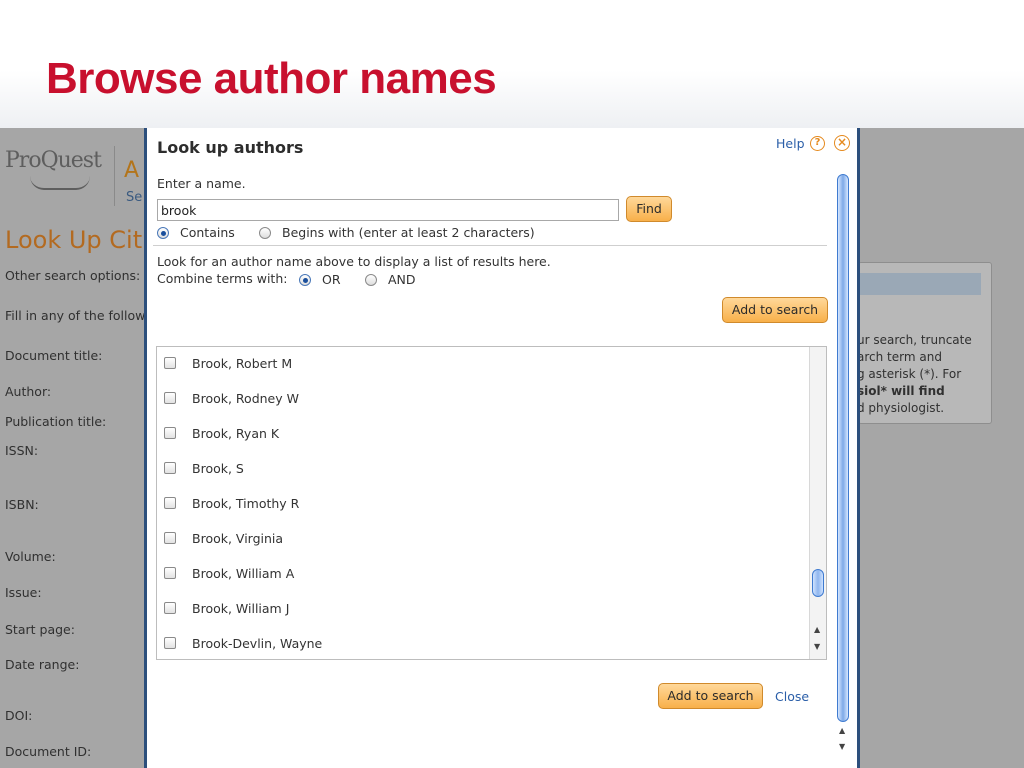 The height and width of the screenshot is (768, 1024). Describe the element at coordinates (843, 448) in the screenshot. I see `dialog-scroll-thumb` at that location.